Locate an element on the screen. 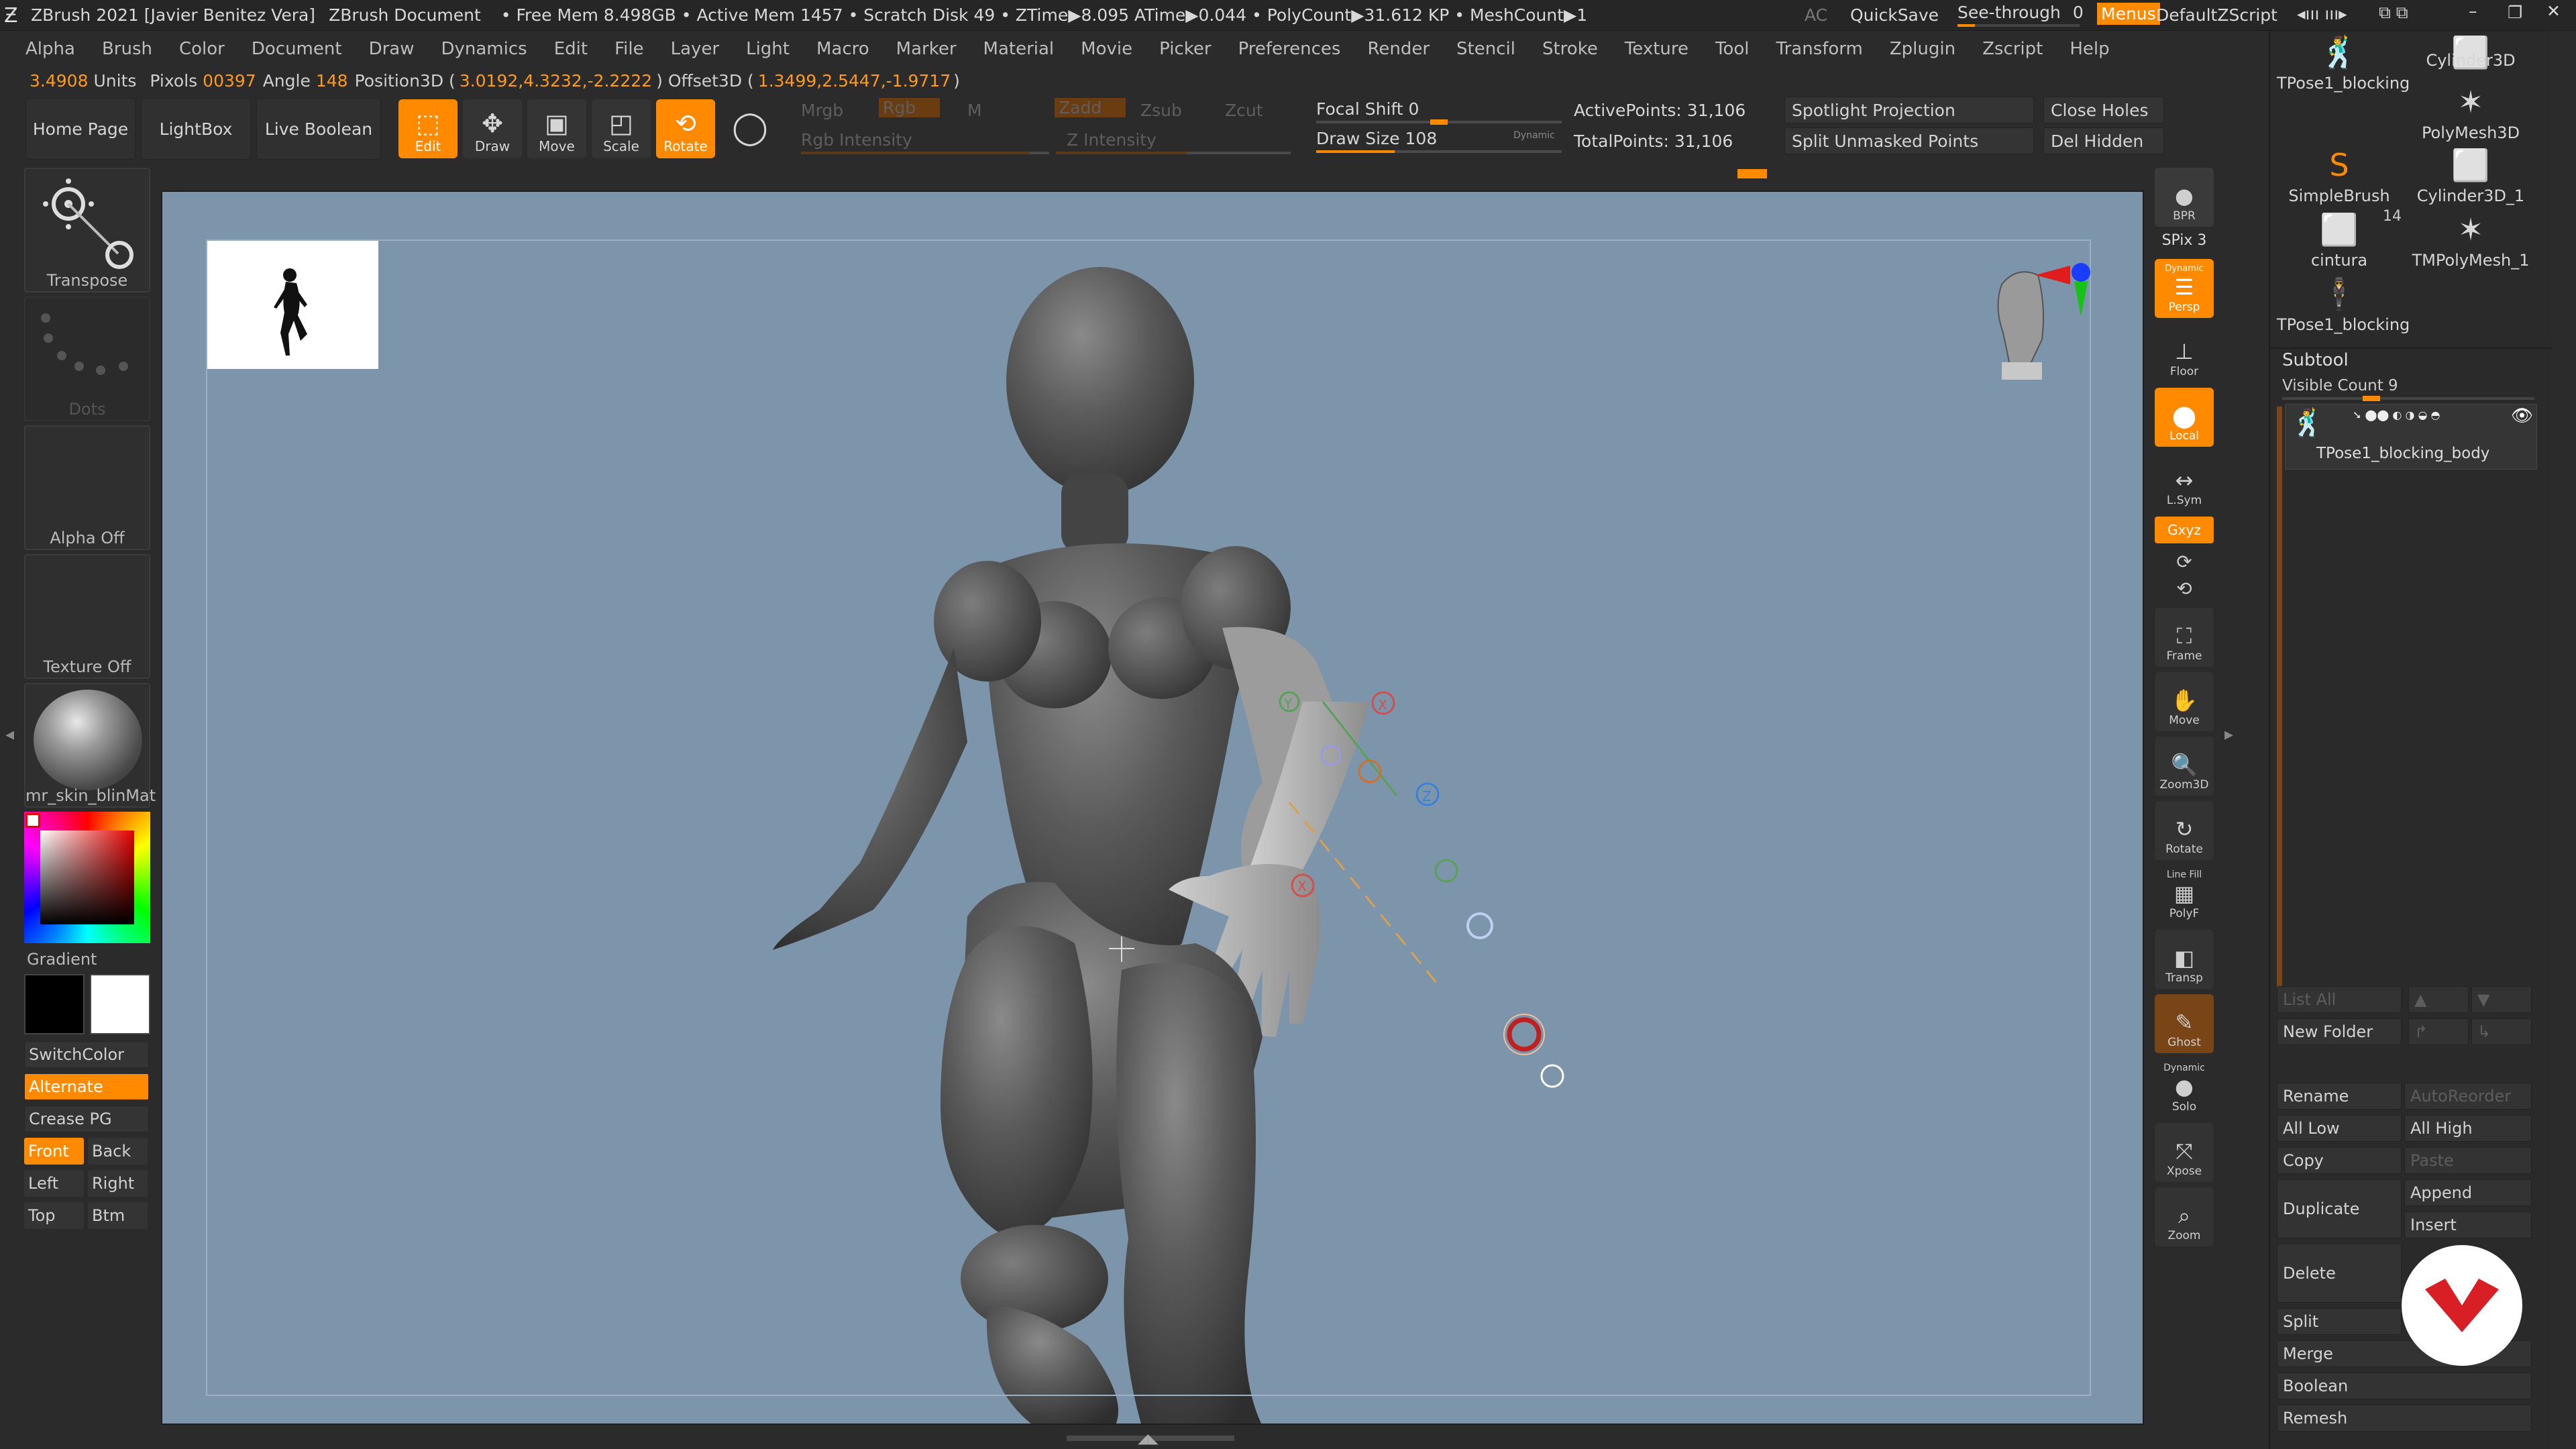 Image resolution: width=2576 pixels, height=1449 pixels. menu-preferences: Preferences is located at coordinates (1289, 49).